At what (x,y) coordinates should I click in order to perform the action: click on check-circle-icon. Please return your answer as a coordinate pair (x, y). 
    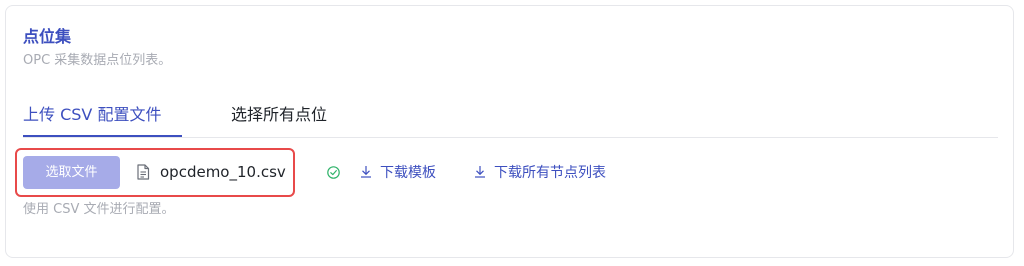
    Looking at the image, I should click on (333, 172).